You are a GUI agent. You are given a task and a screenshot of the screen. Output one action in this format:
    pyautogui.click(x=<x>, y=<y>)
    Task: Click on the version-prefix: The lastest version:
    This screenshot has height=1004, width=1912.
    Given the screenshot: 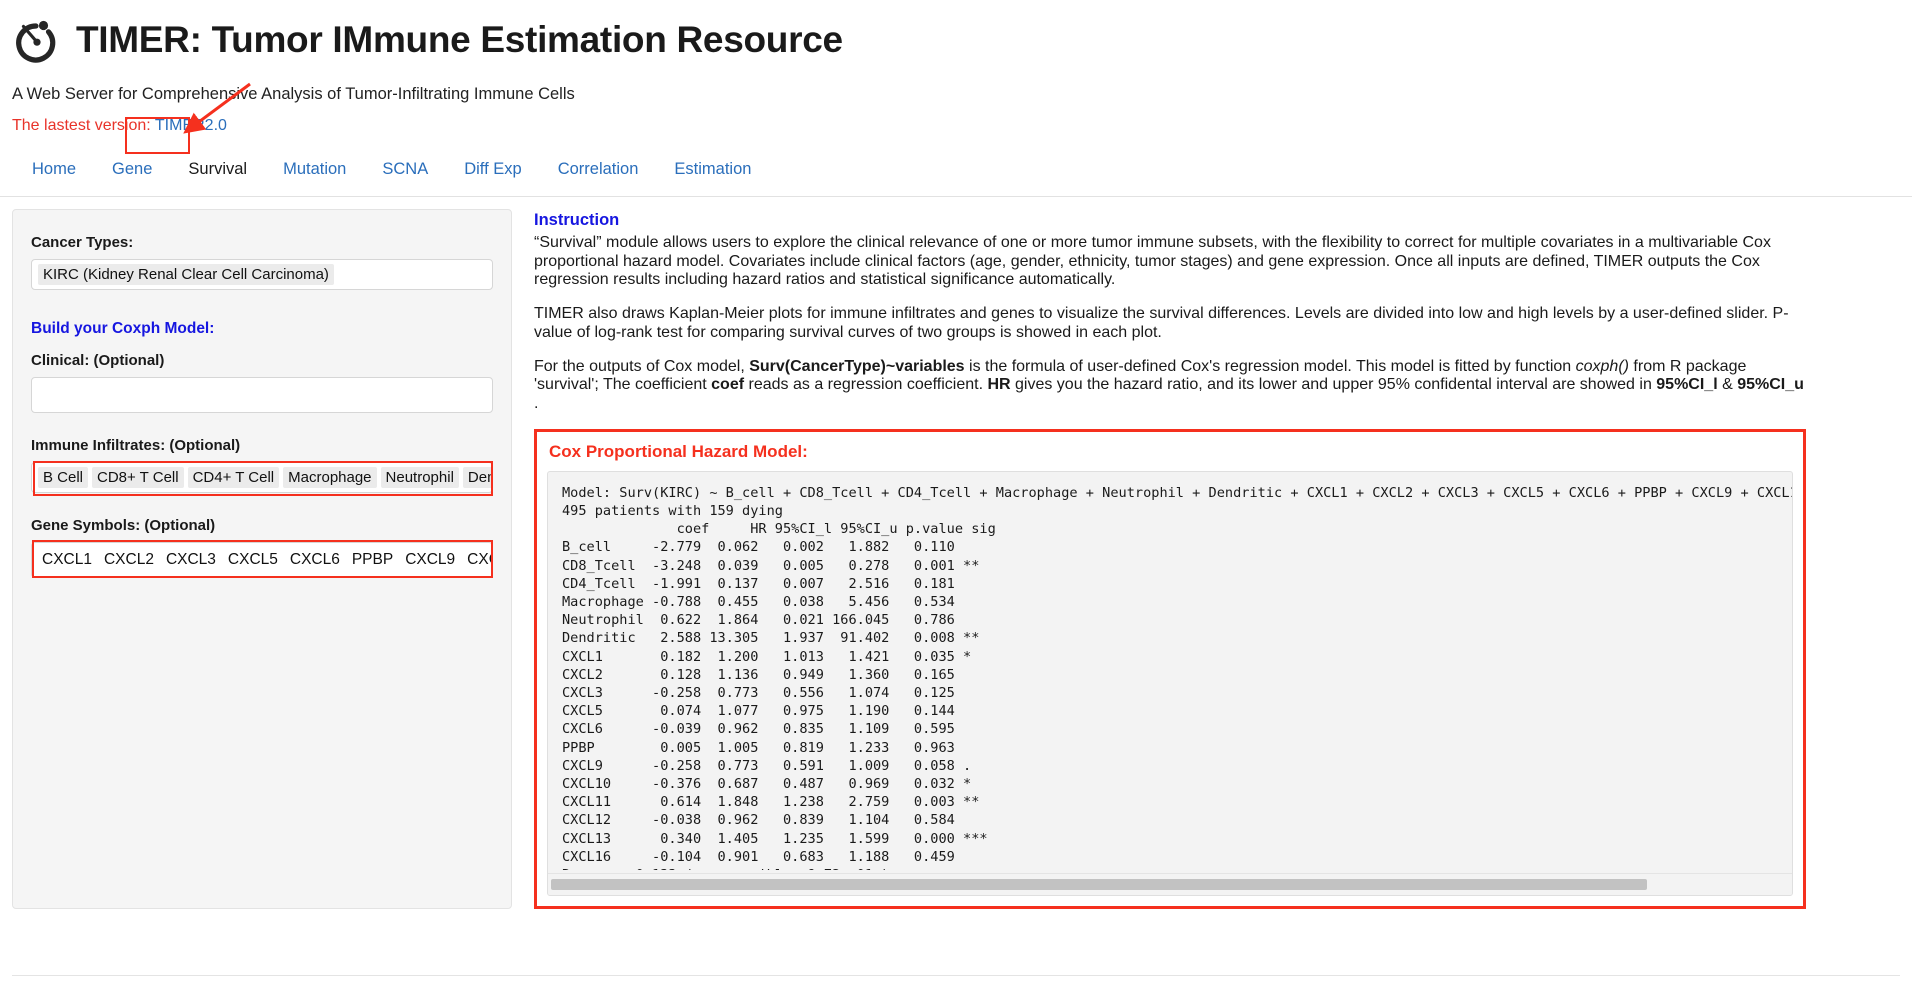 What is the action you would take?
    pyautogui.click(x=83, y=125)
    